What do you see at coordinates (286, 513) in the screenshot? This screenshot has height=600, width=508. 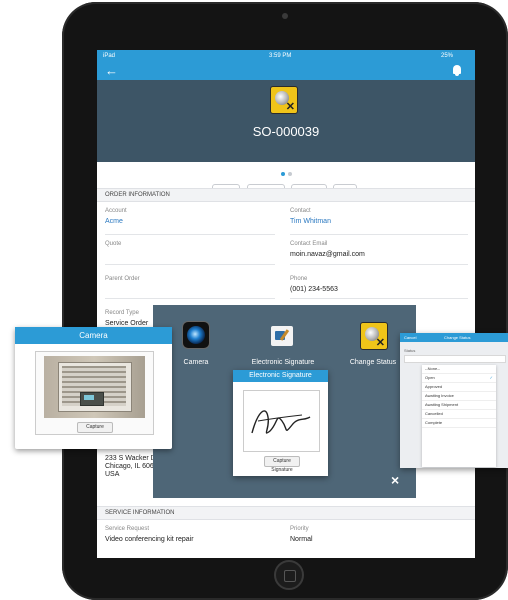 I see `service-section-header: SERVICE INFORMATION` at bounding box center [286, 513].